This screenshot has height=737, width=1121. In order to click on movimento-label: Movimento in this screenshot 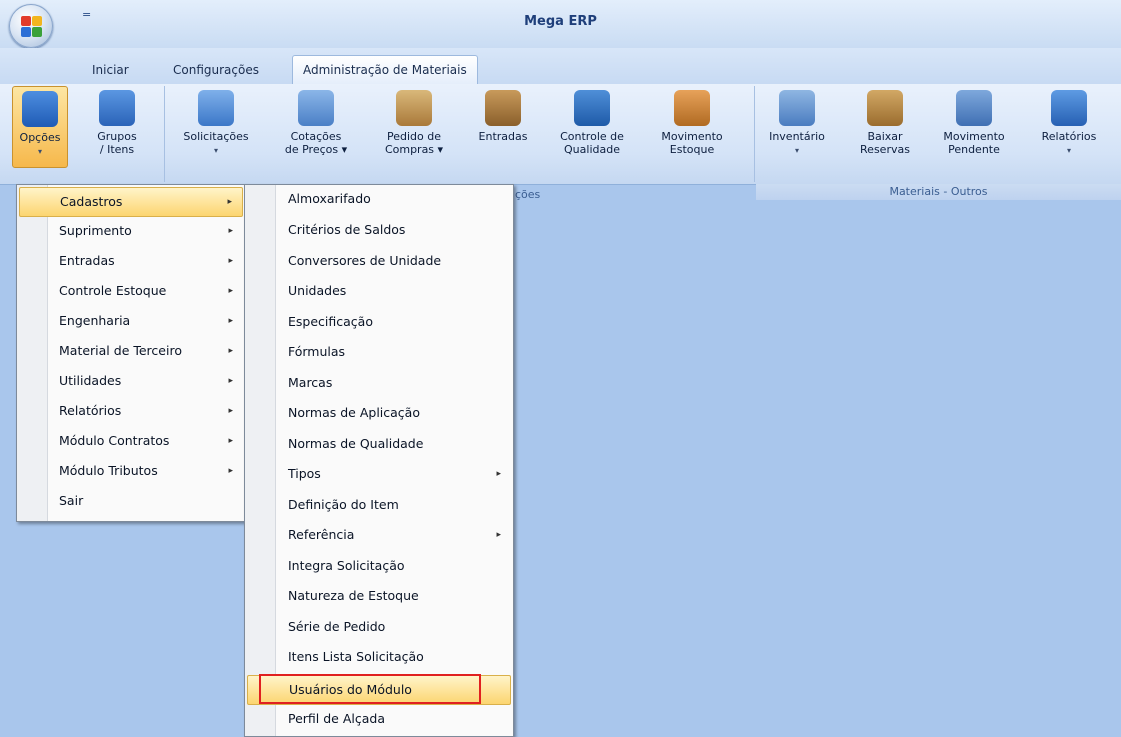, I will do `click(692, 136)`.